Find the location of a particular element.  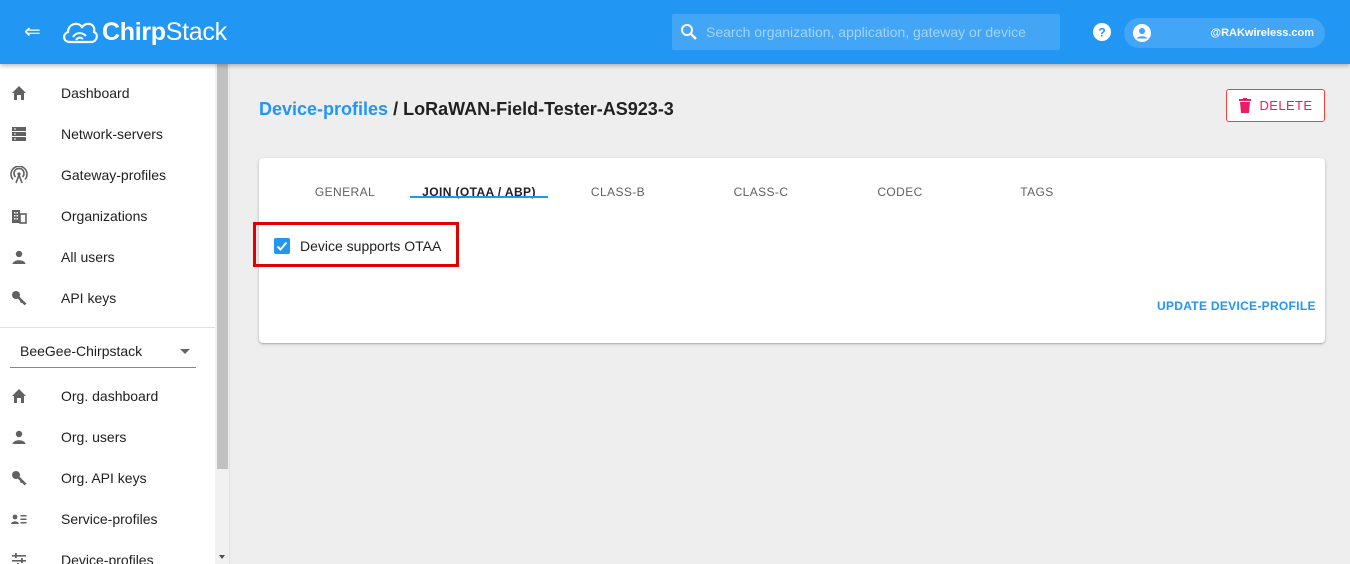

active-tab-indicator is located at coordinates (479, 197).